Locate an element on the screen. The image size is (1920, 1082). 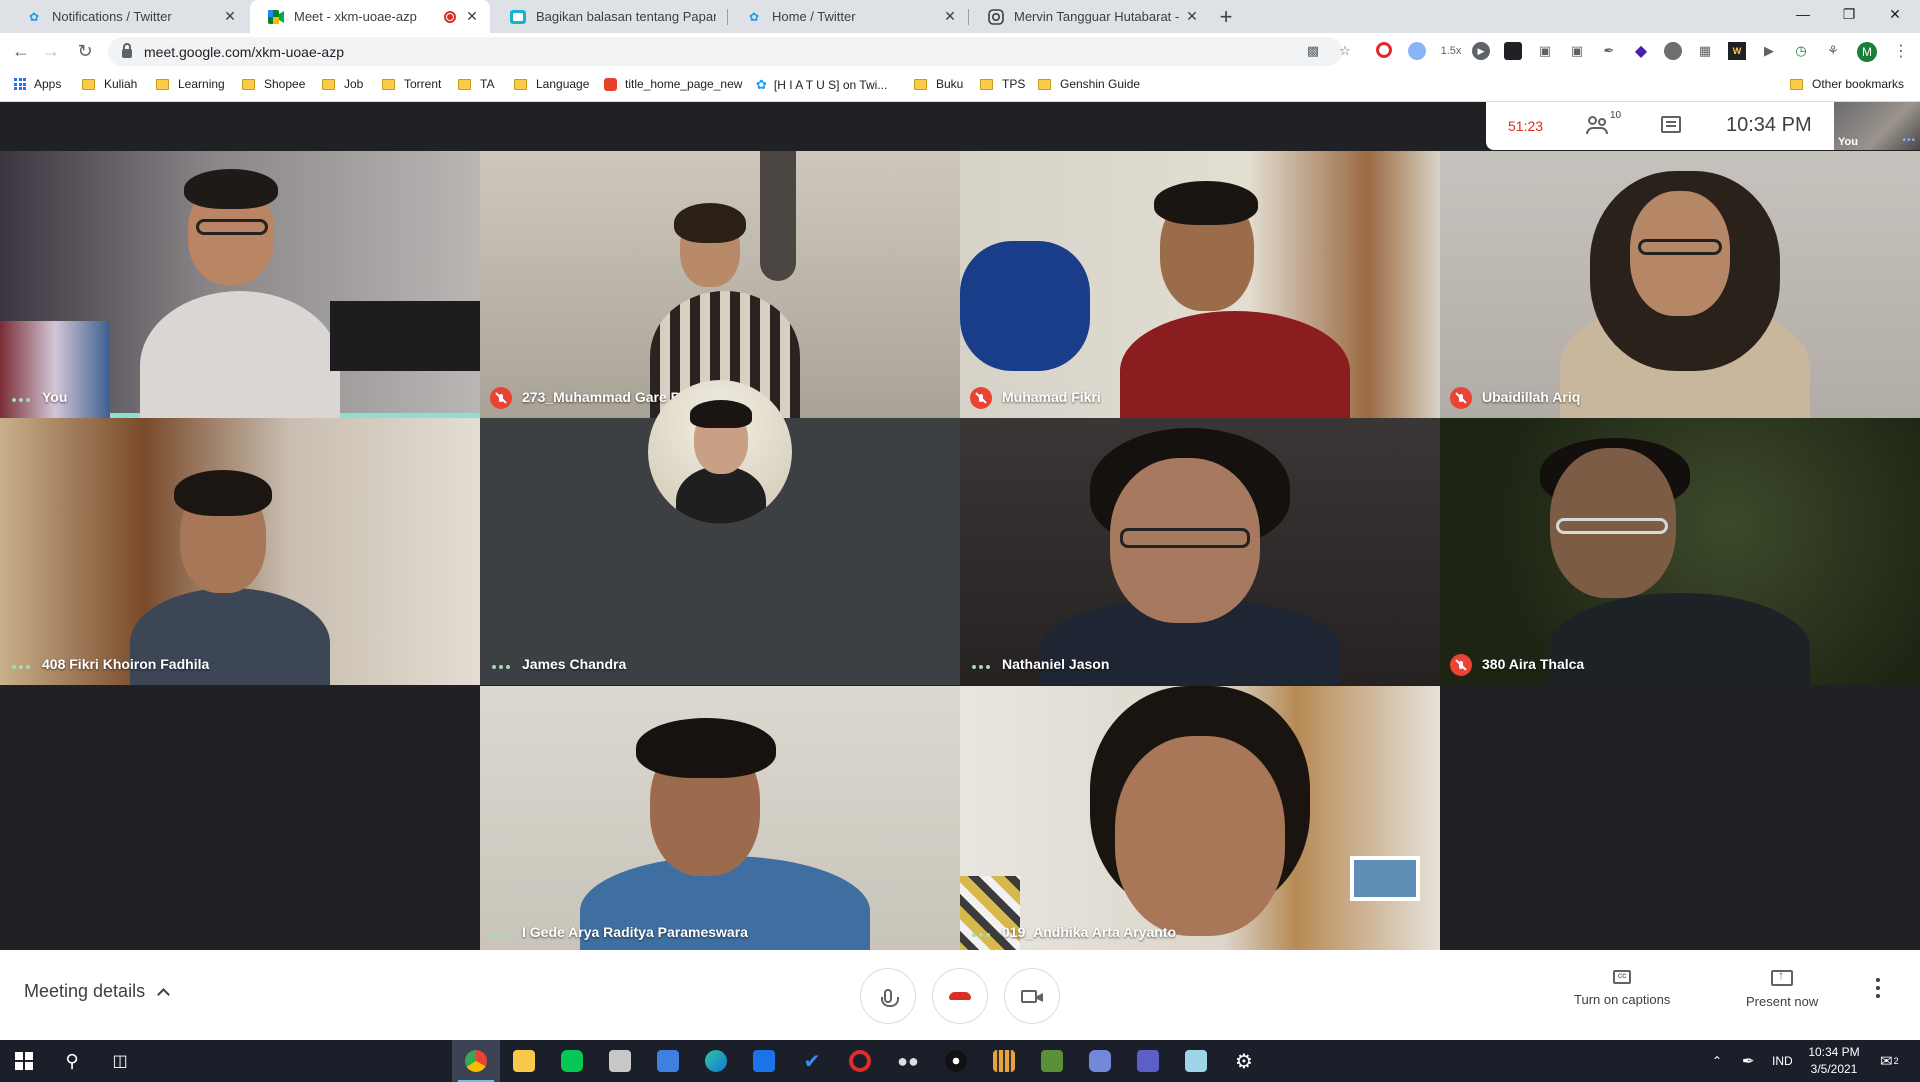
taskbar-minecraft is located at coordinates (1052, 1061).